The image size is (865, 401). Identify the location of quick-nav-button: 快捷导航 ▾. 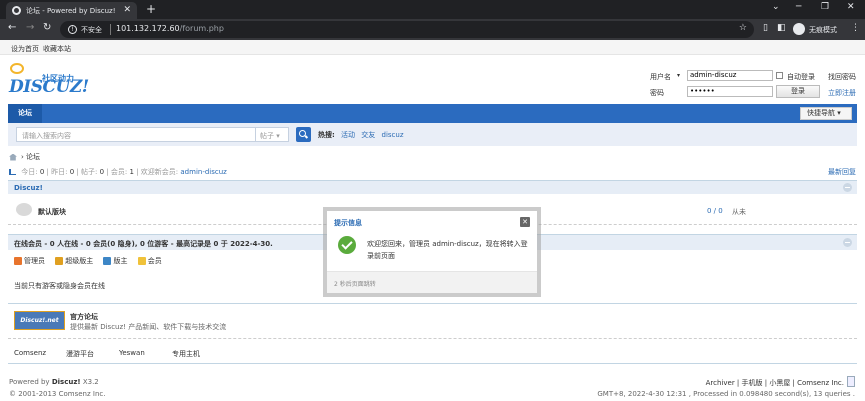
(826, 113).